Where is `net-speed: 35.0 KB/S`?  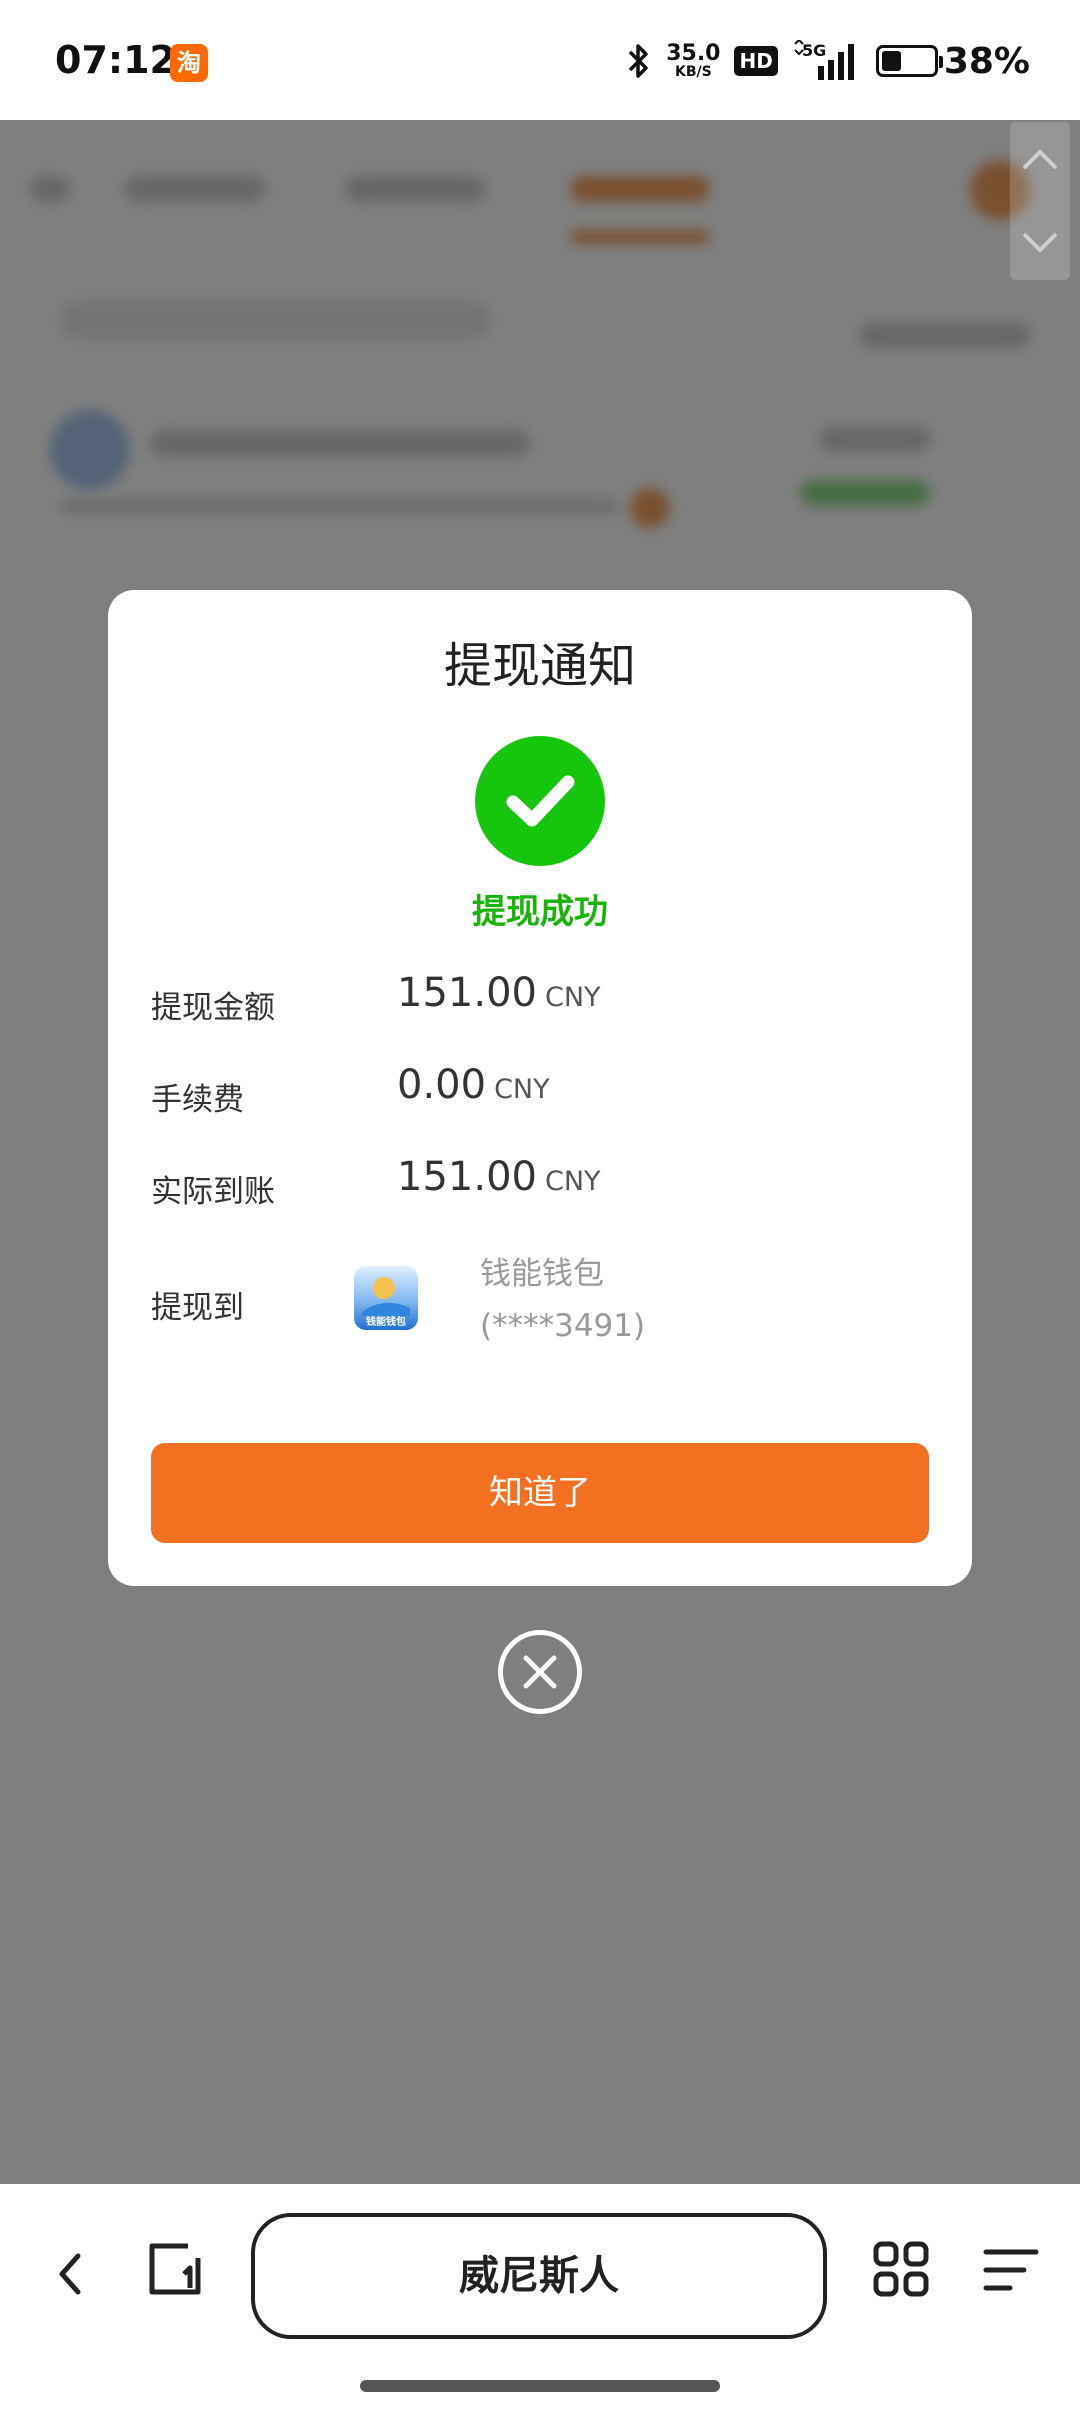 net-speed: 35.0 KB/S is located at coordinates (693, 60).